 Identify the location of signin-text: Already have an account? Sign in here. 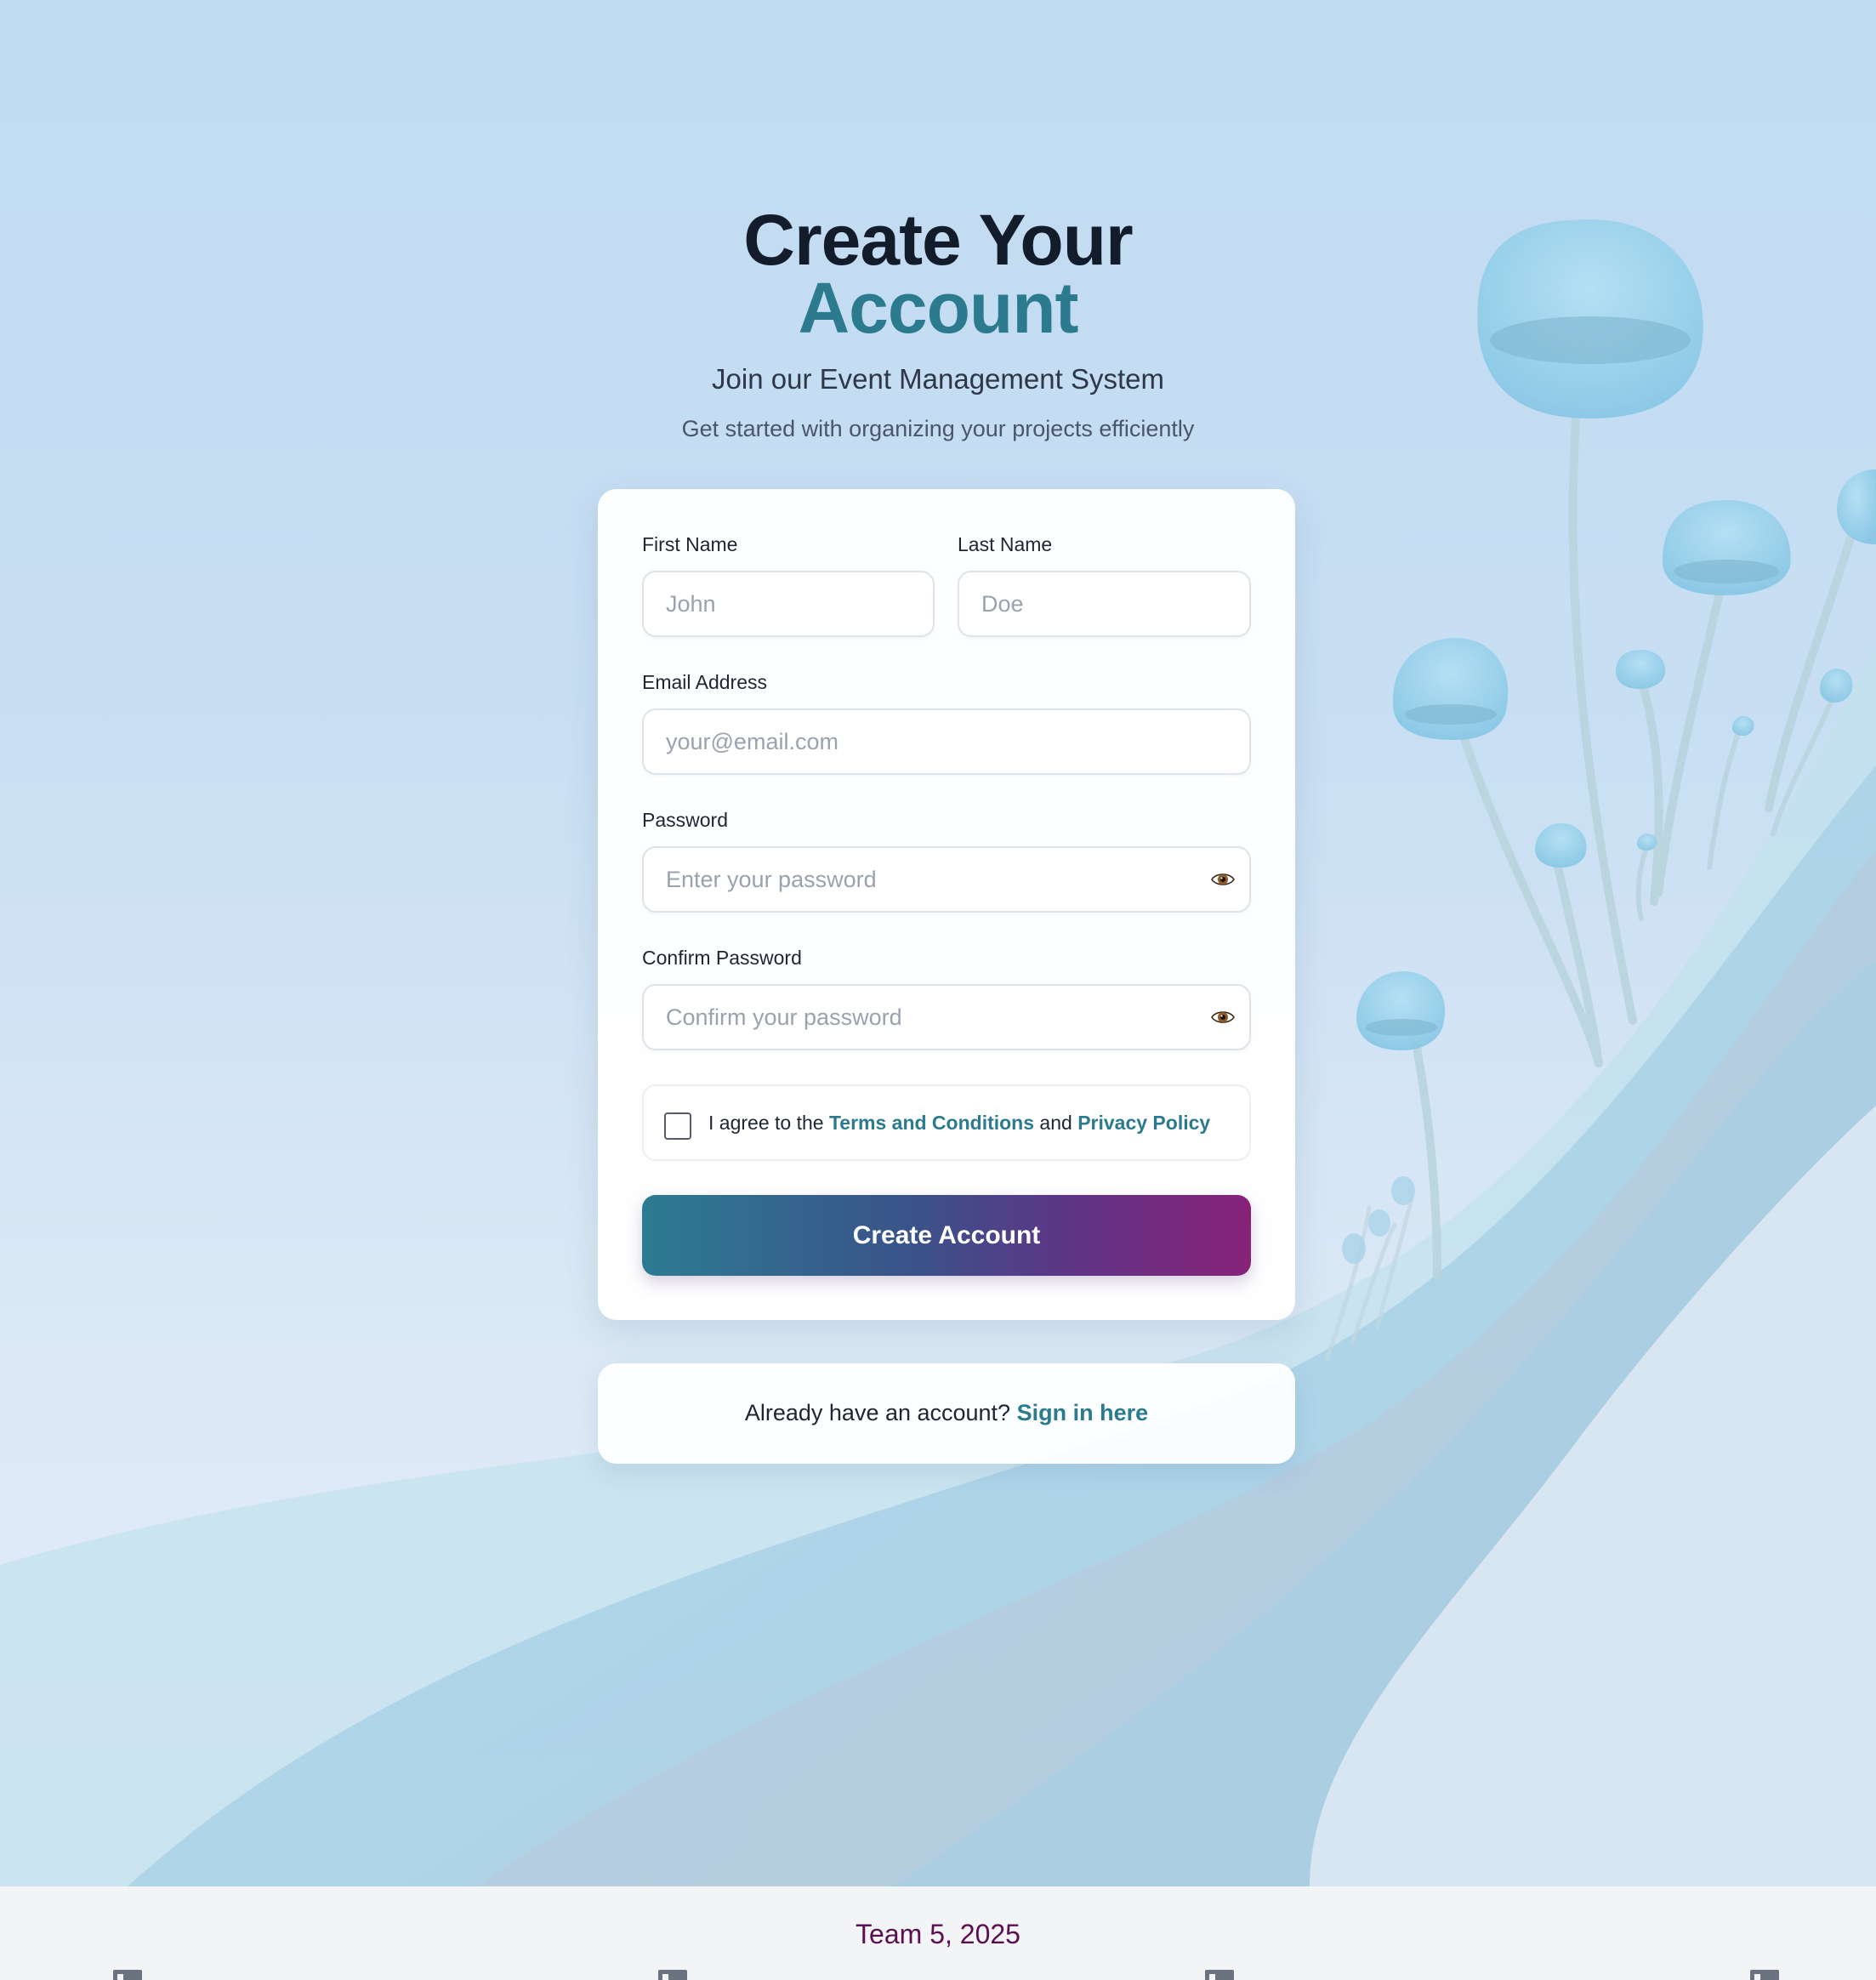
(946, 1412).